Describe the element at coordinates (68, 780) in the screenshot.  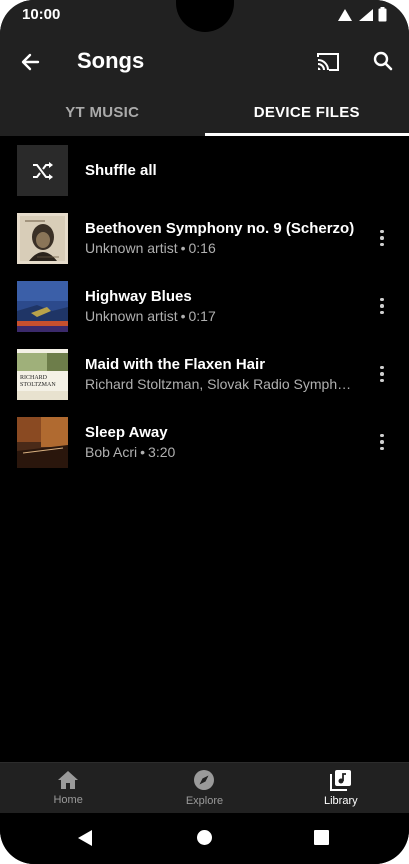
I see `home-icon` at that location.